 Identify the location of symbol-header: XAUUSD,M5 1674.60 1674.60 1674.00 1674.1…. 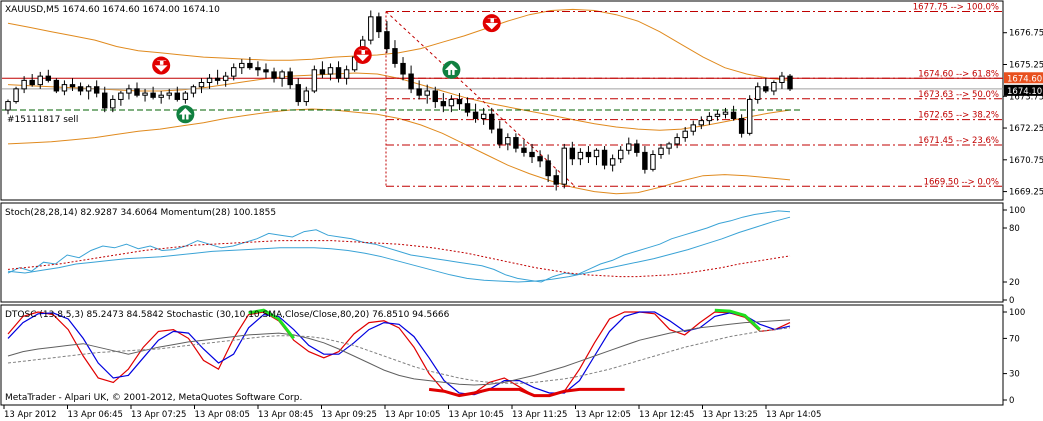
(112, 10).